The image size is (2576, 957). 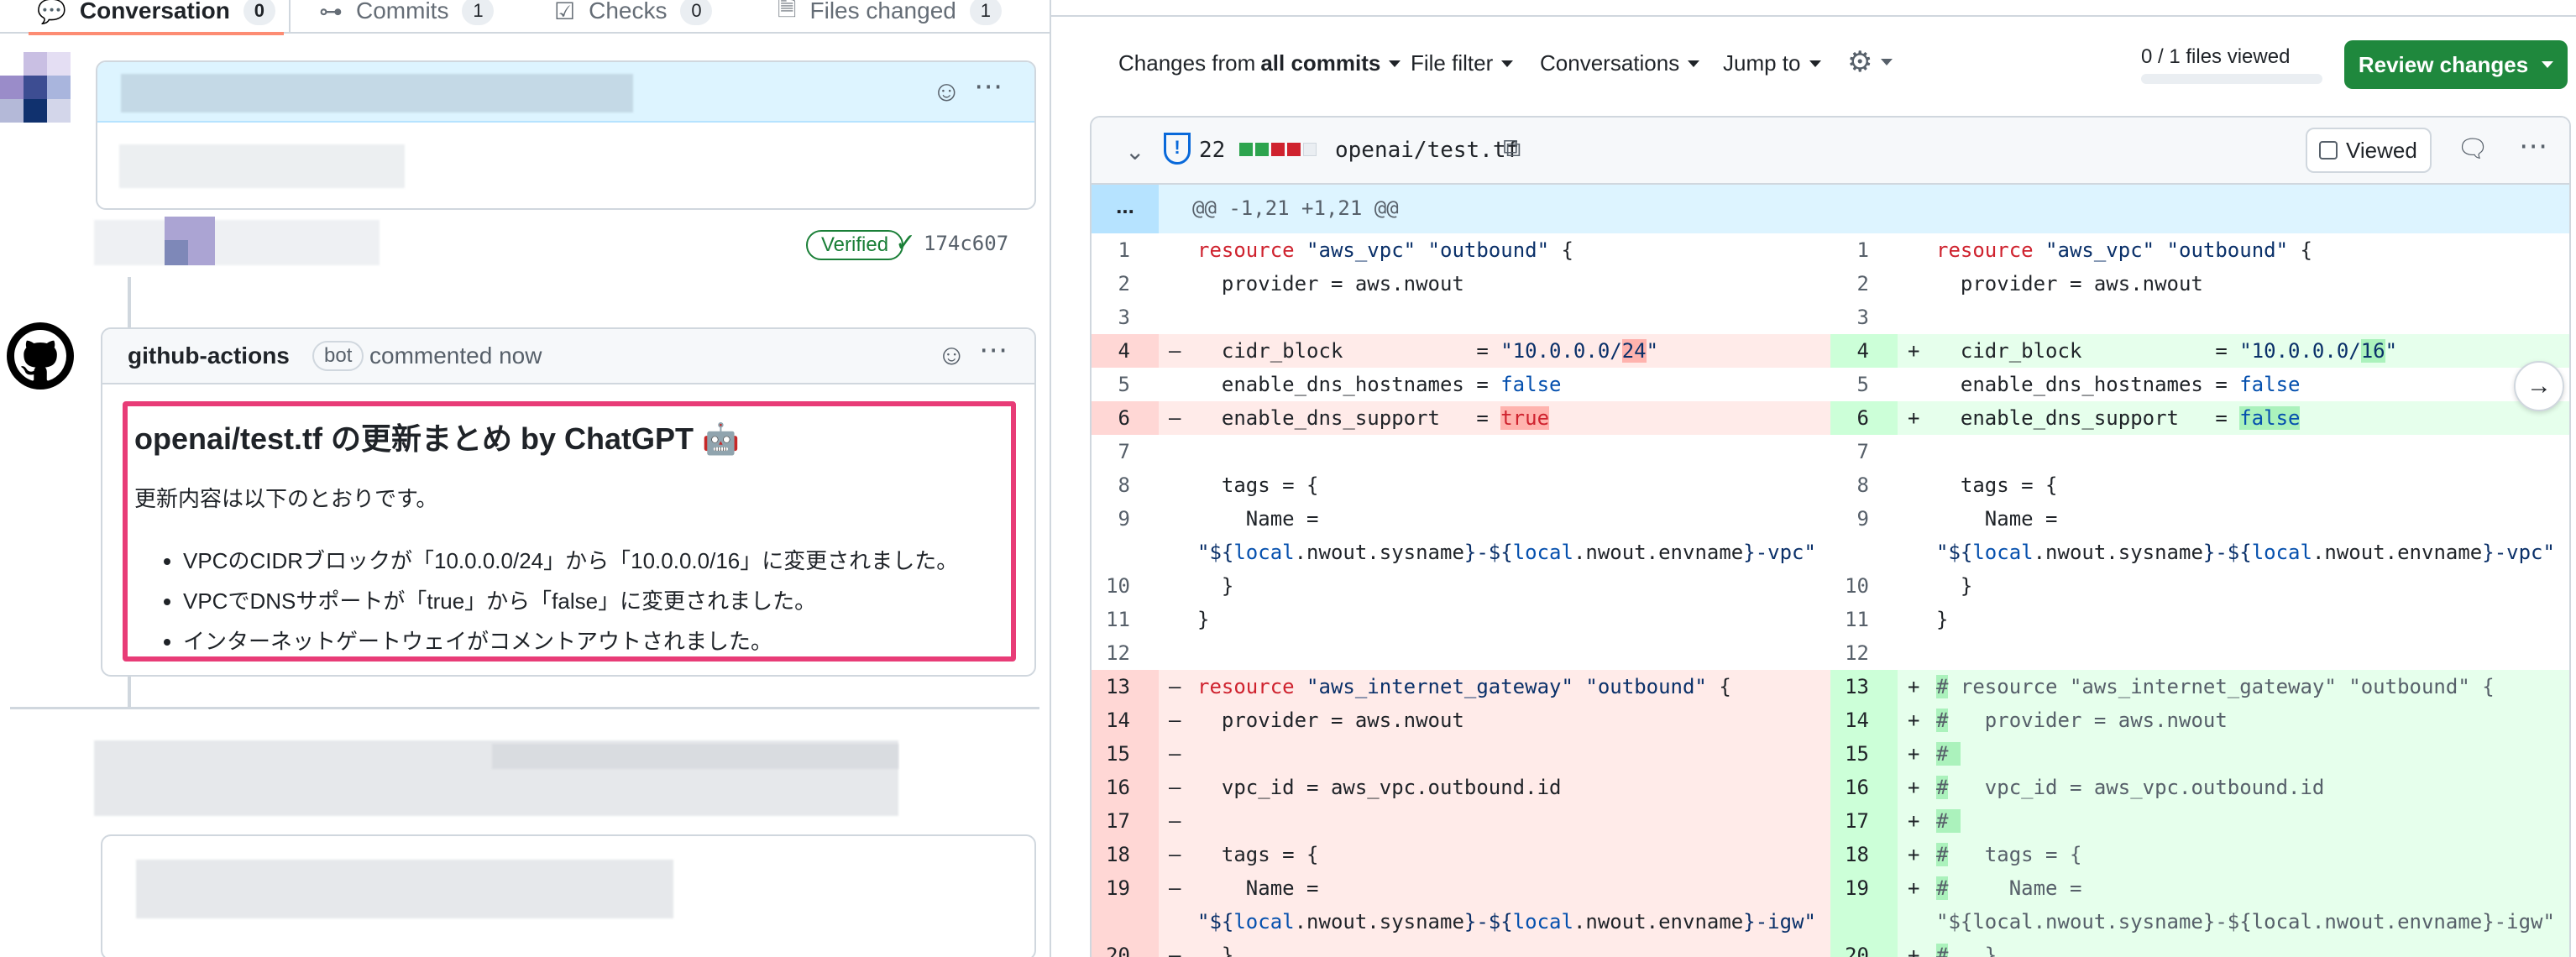 What do you see at coordinates (456, 356) in the screenshot?
I see `comment-timestamp: commented now` at bounding box center [456, 356].